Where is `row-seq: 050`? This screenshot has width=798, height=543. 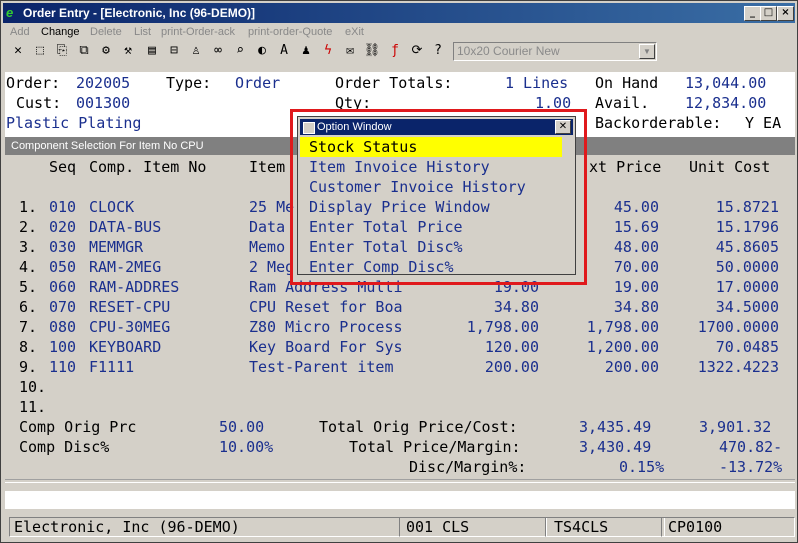
row-seq: 050 is located at coordinates (69, 267).